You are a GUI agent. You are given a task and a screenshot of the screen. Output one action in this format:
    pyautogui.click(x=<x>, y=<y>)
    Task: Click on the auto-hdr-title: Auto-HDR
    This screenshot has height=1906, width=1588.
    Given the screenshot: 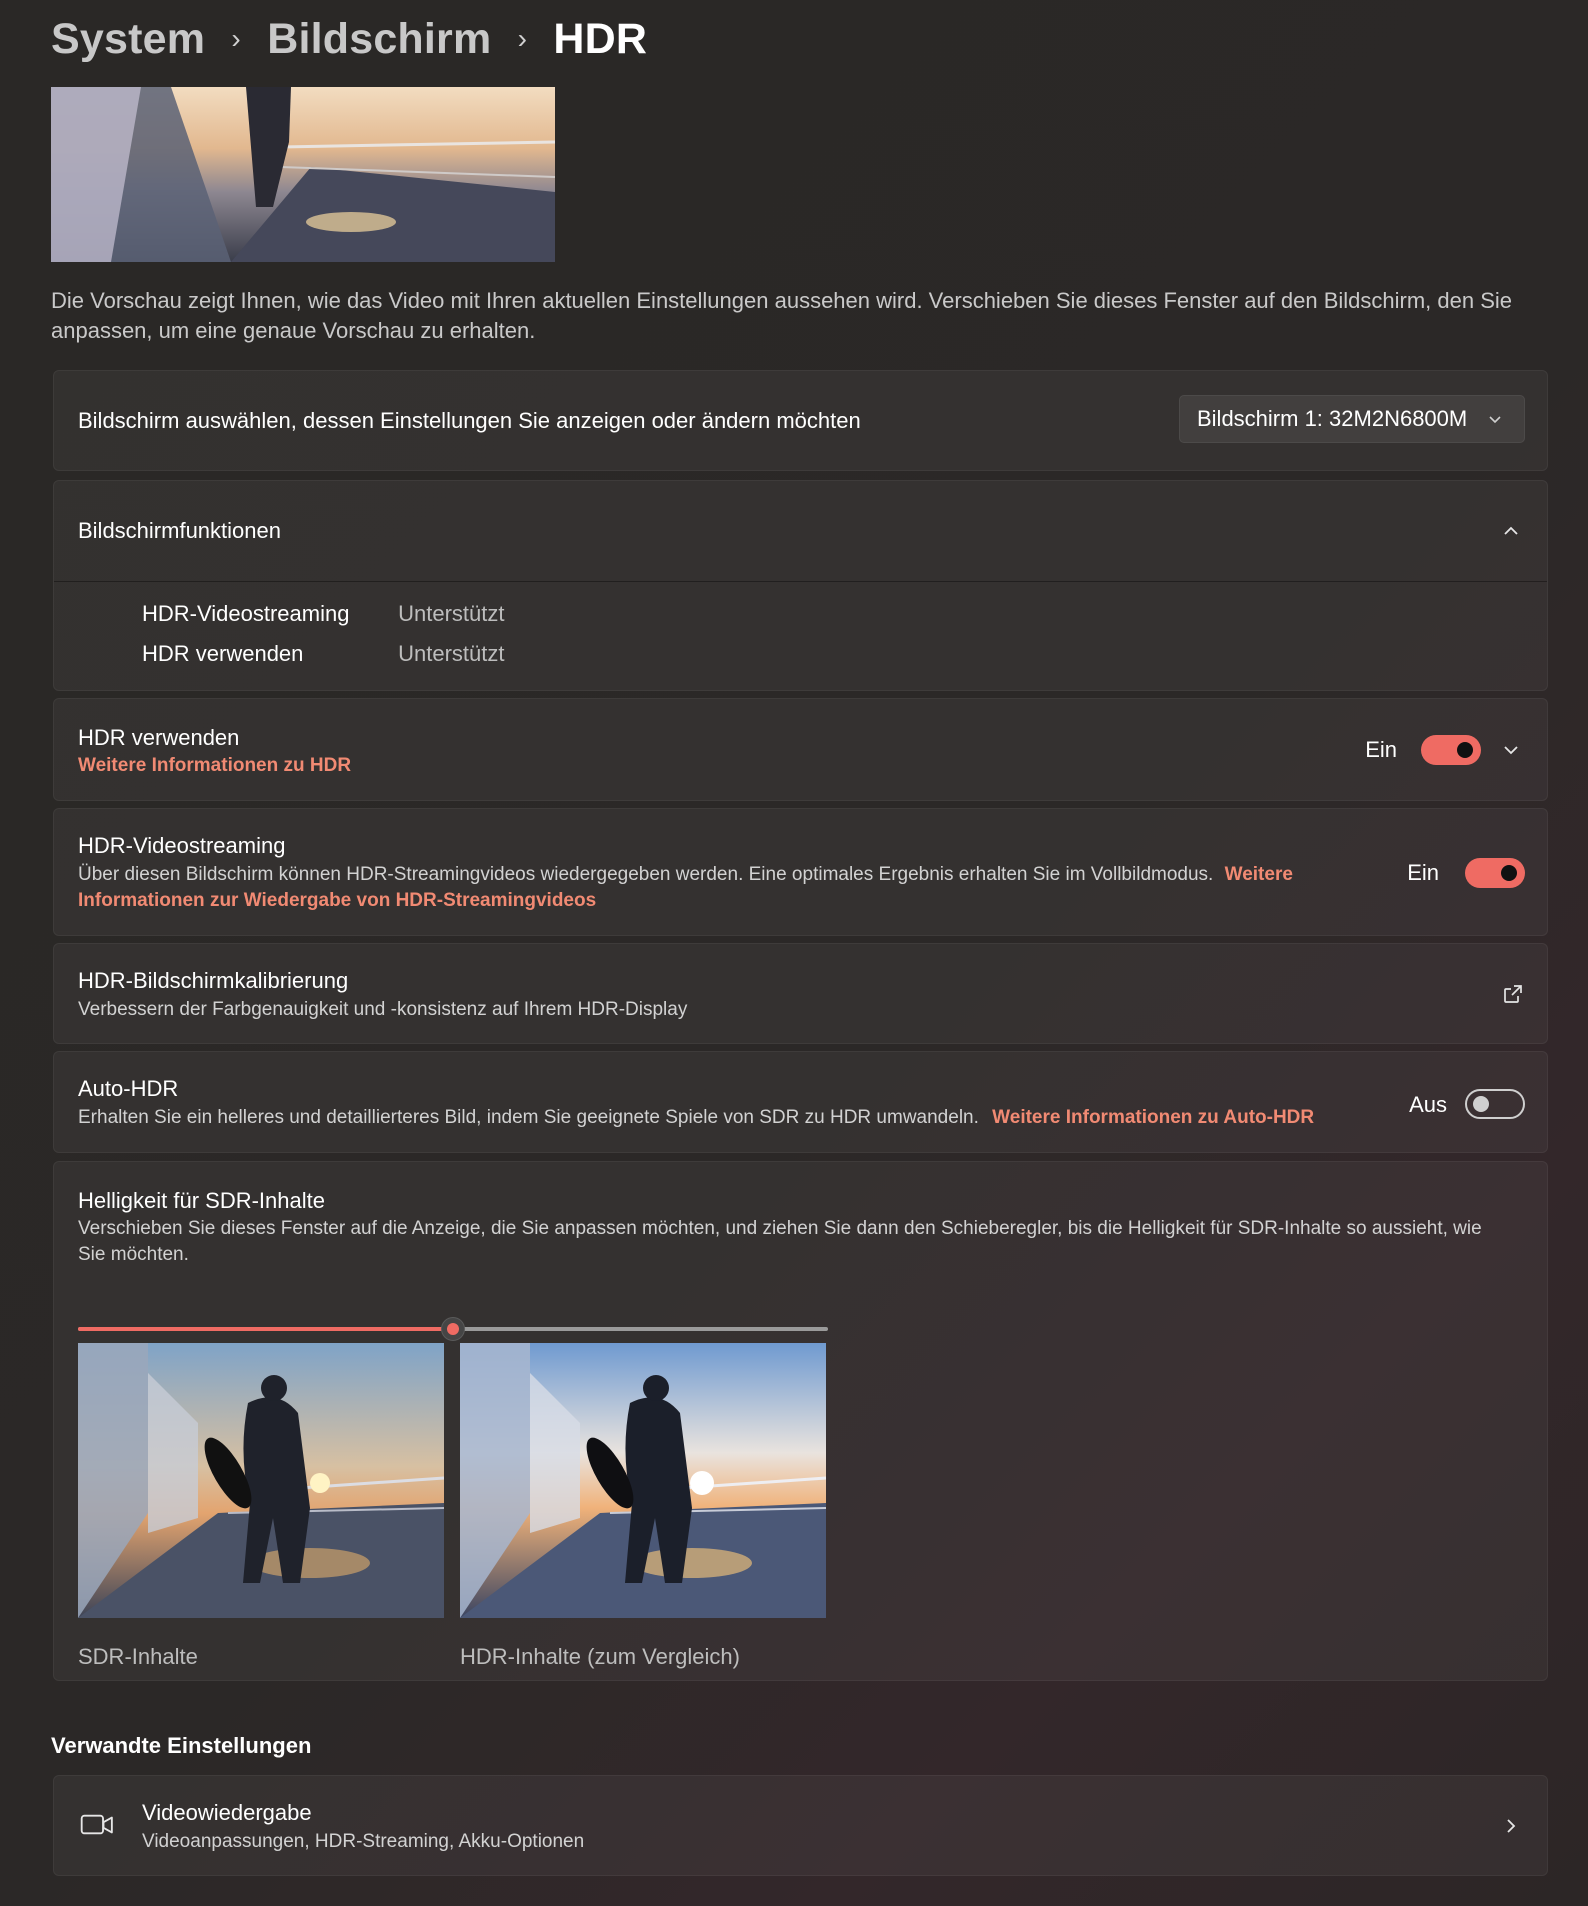 What is the action you would take?
    pyautogui.click(x=128, y=1088)
    